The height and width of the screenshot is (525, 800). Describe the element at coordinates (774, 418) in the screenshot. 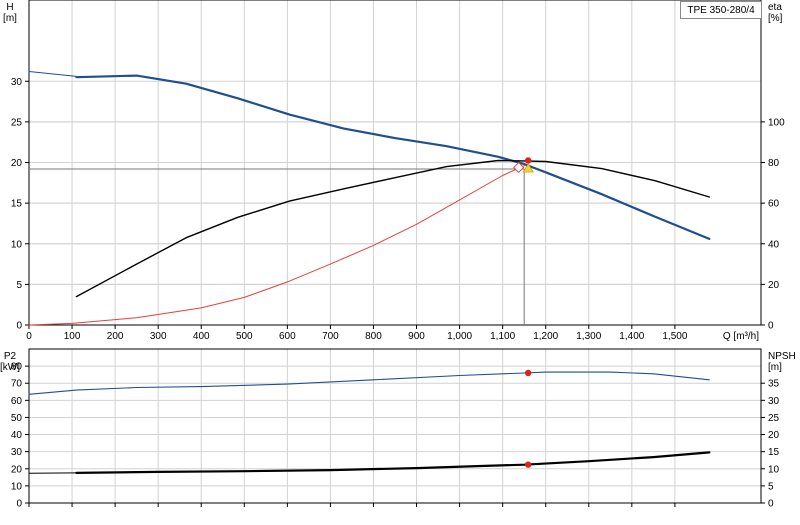

I see `right-tick-label: 25` at that location.